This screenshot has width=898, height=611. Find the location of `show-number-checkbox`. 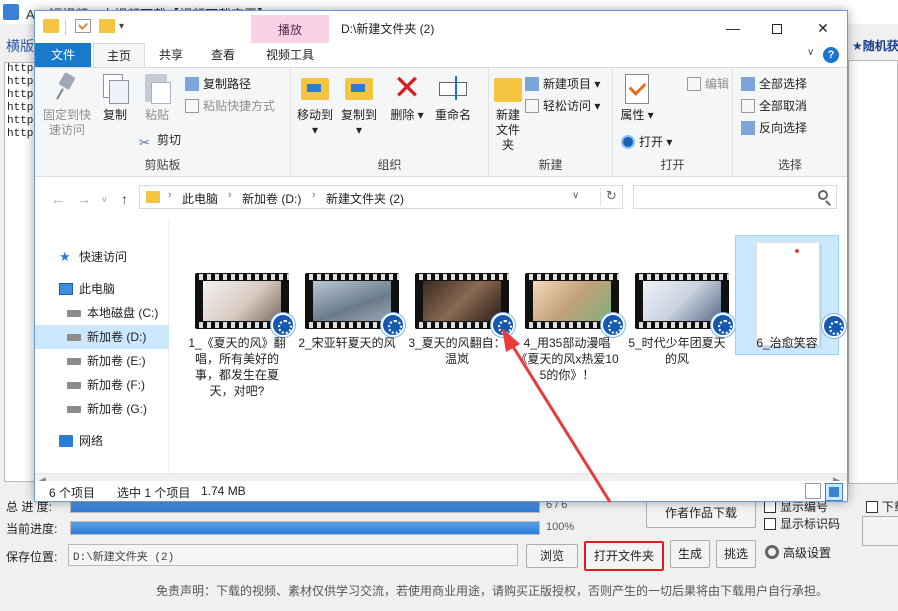

show-number-checkbox is located at coordinates (770, 507).